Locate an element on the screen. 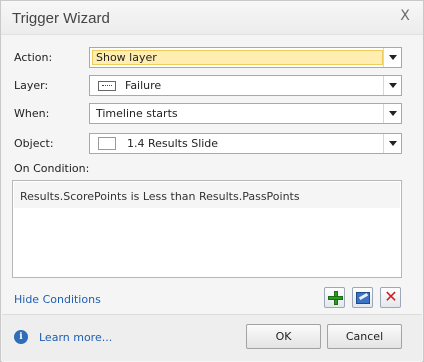 This screenshot has height=362, width=424. delete-condition-icon: ✕ is located at coordinates (391, 296).